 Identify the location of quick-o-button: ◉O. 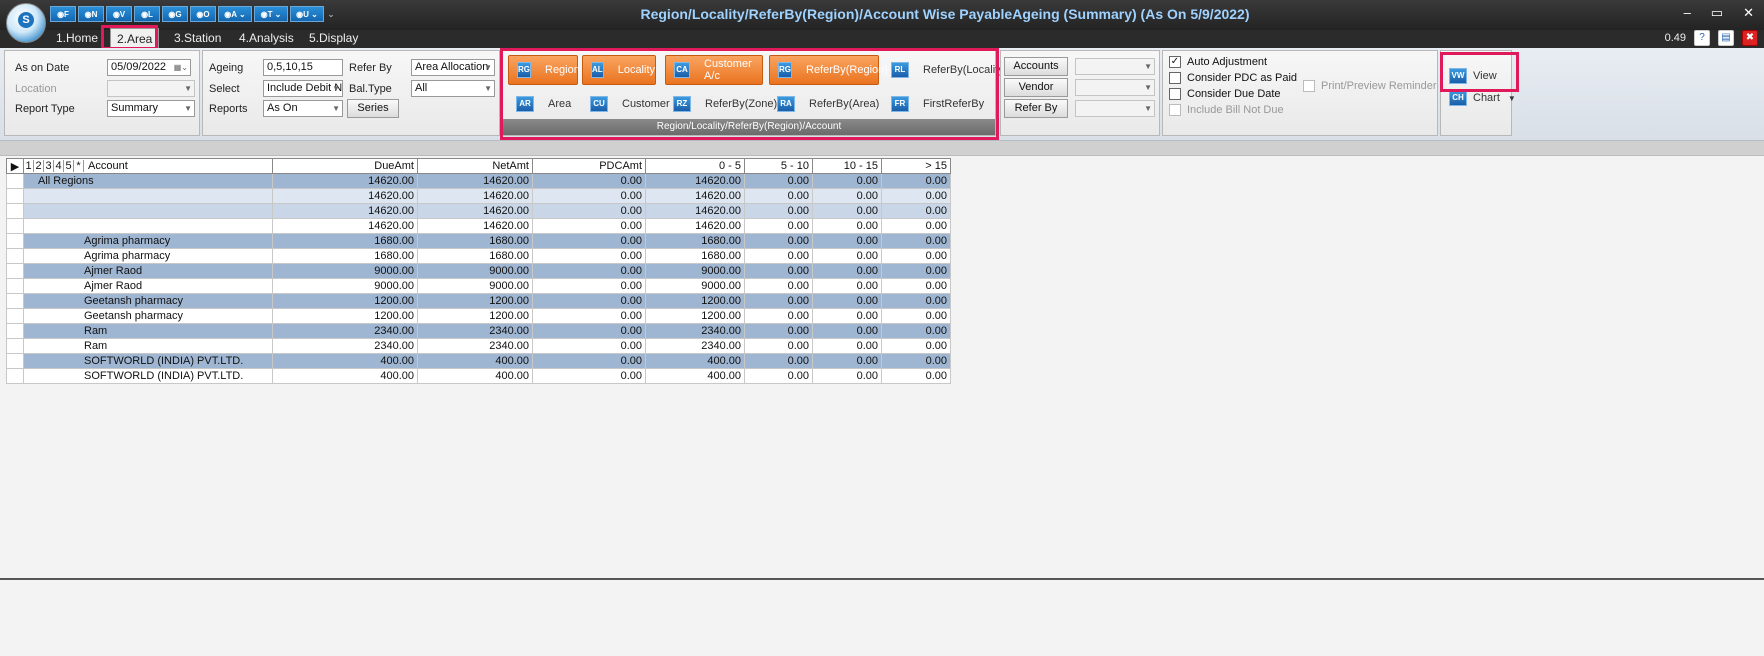
(203, 14).